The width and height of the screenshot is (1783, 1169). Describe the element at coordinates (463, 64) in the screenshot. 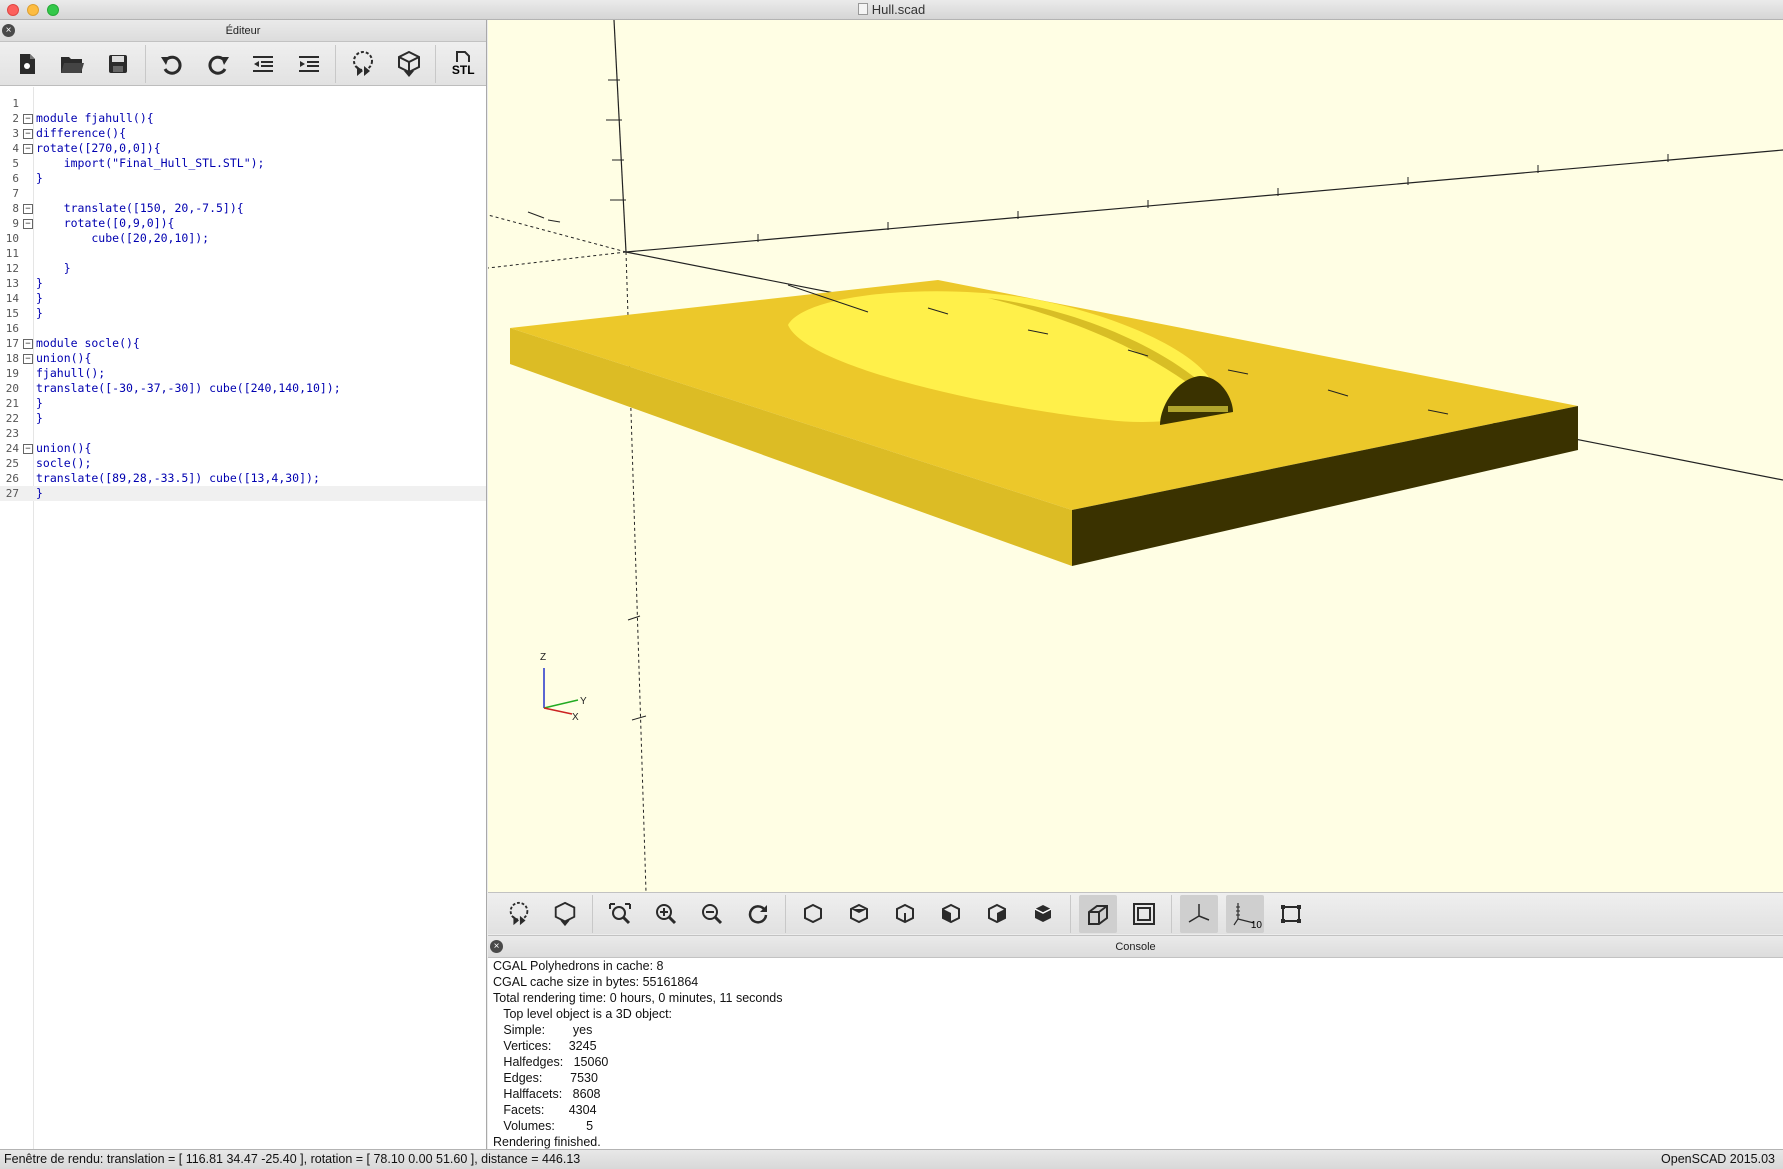

I see `export-stl-icon: STL` at that location.